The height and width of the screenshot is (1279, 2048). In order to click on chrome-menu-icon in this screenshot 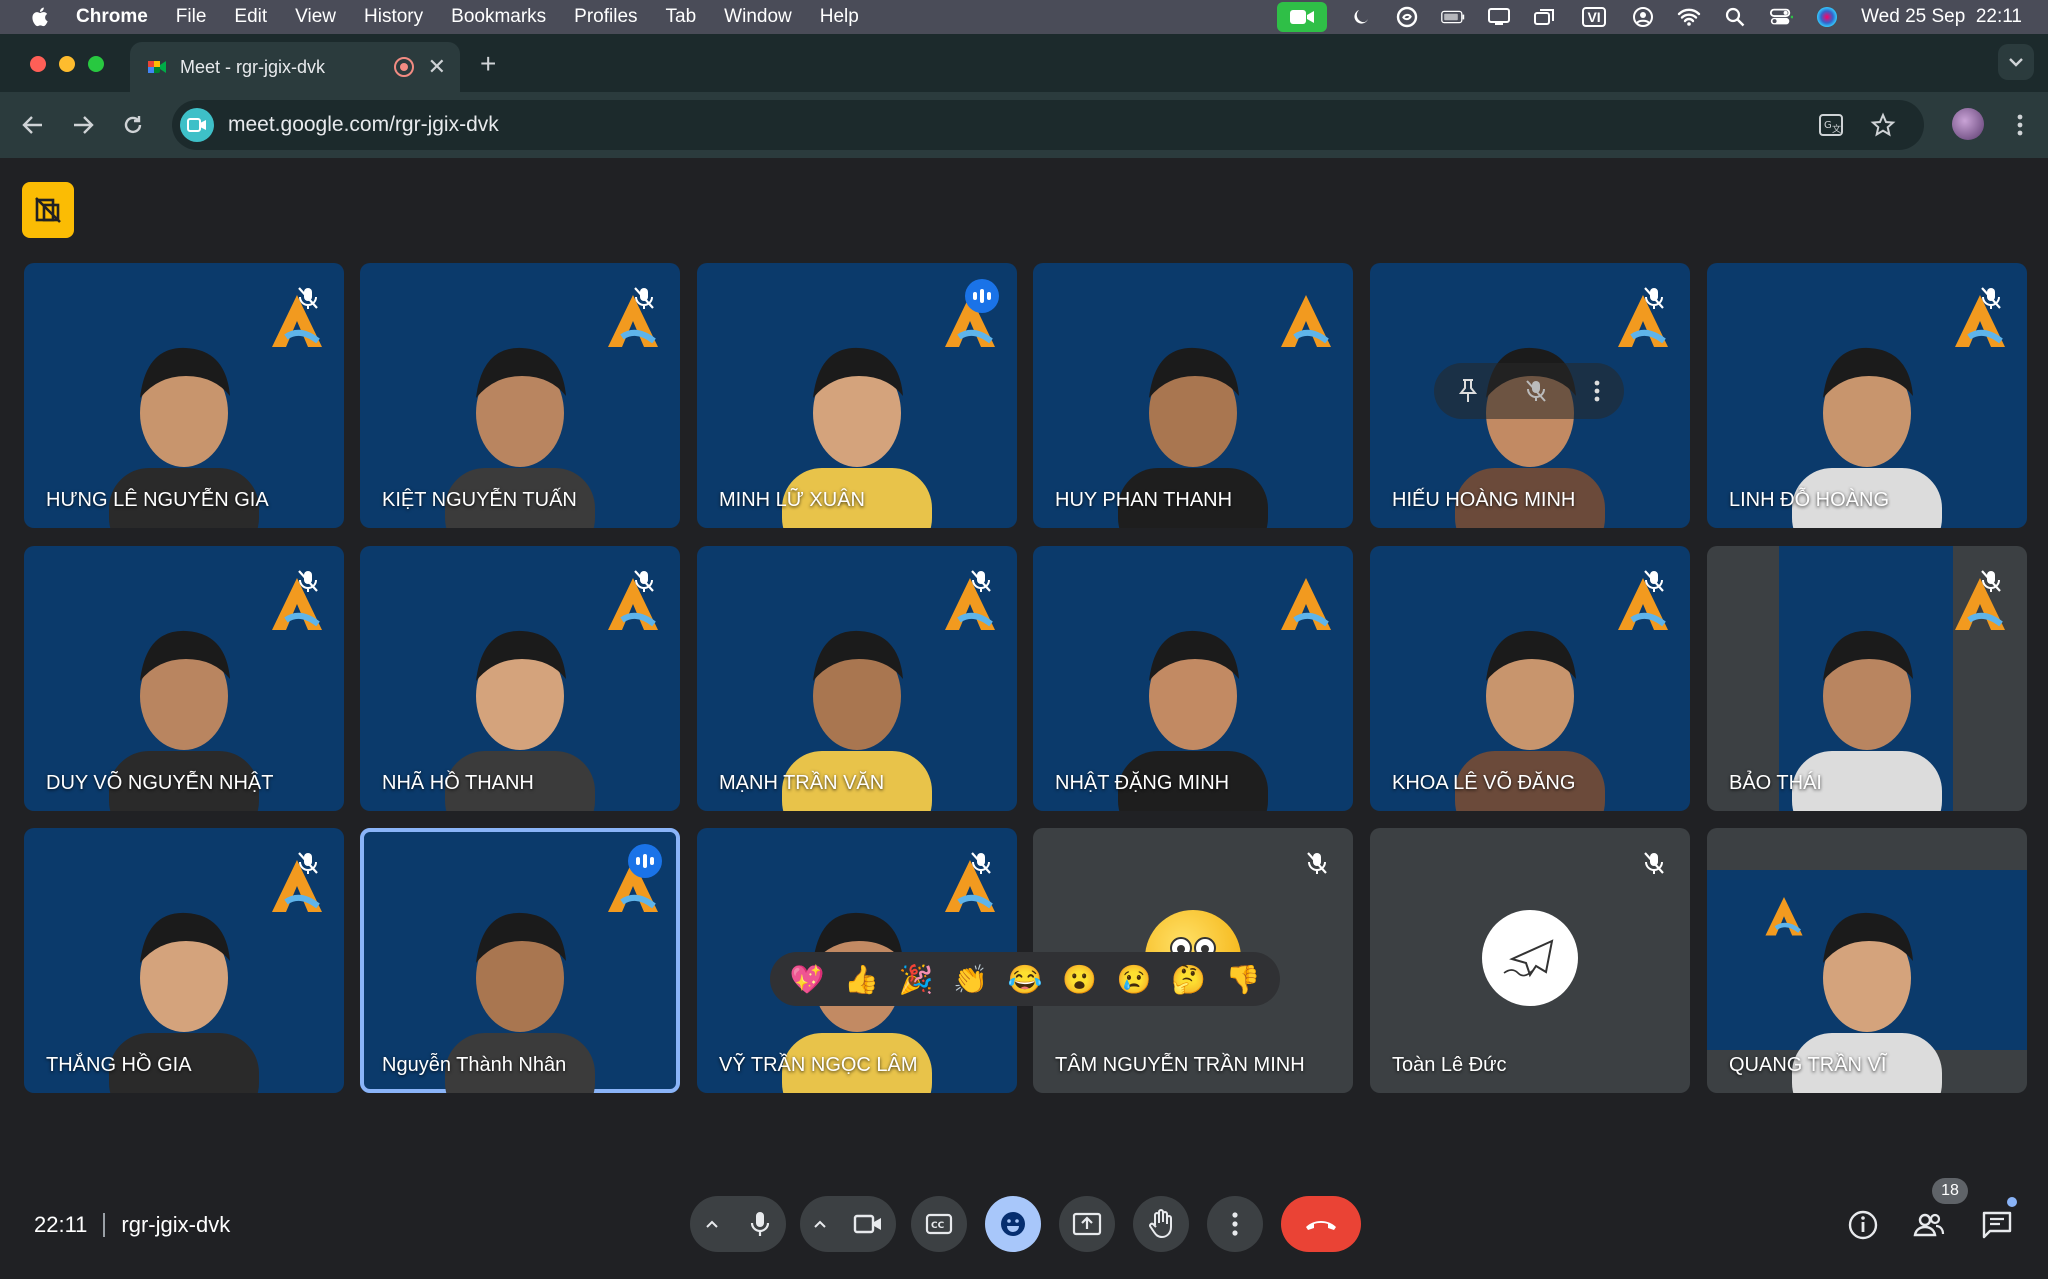, I will do `click(2020, 125)`.